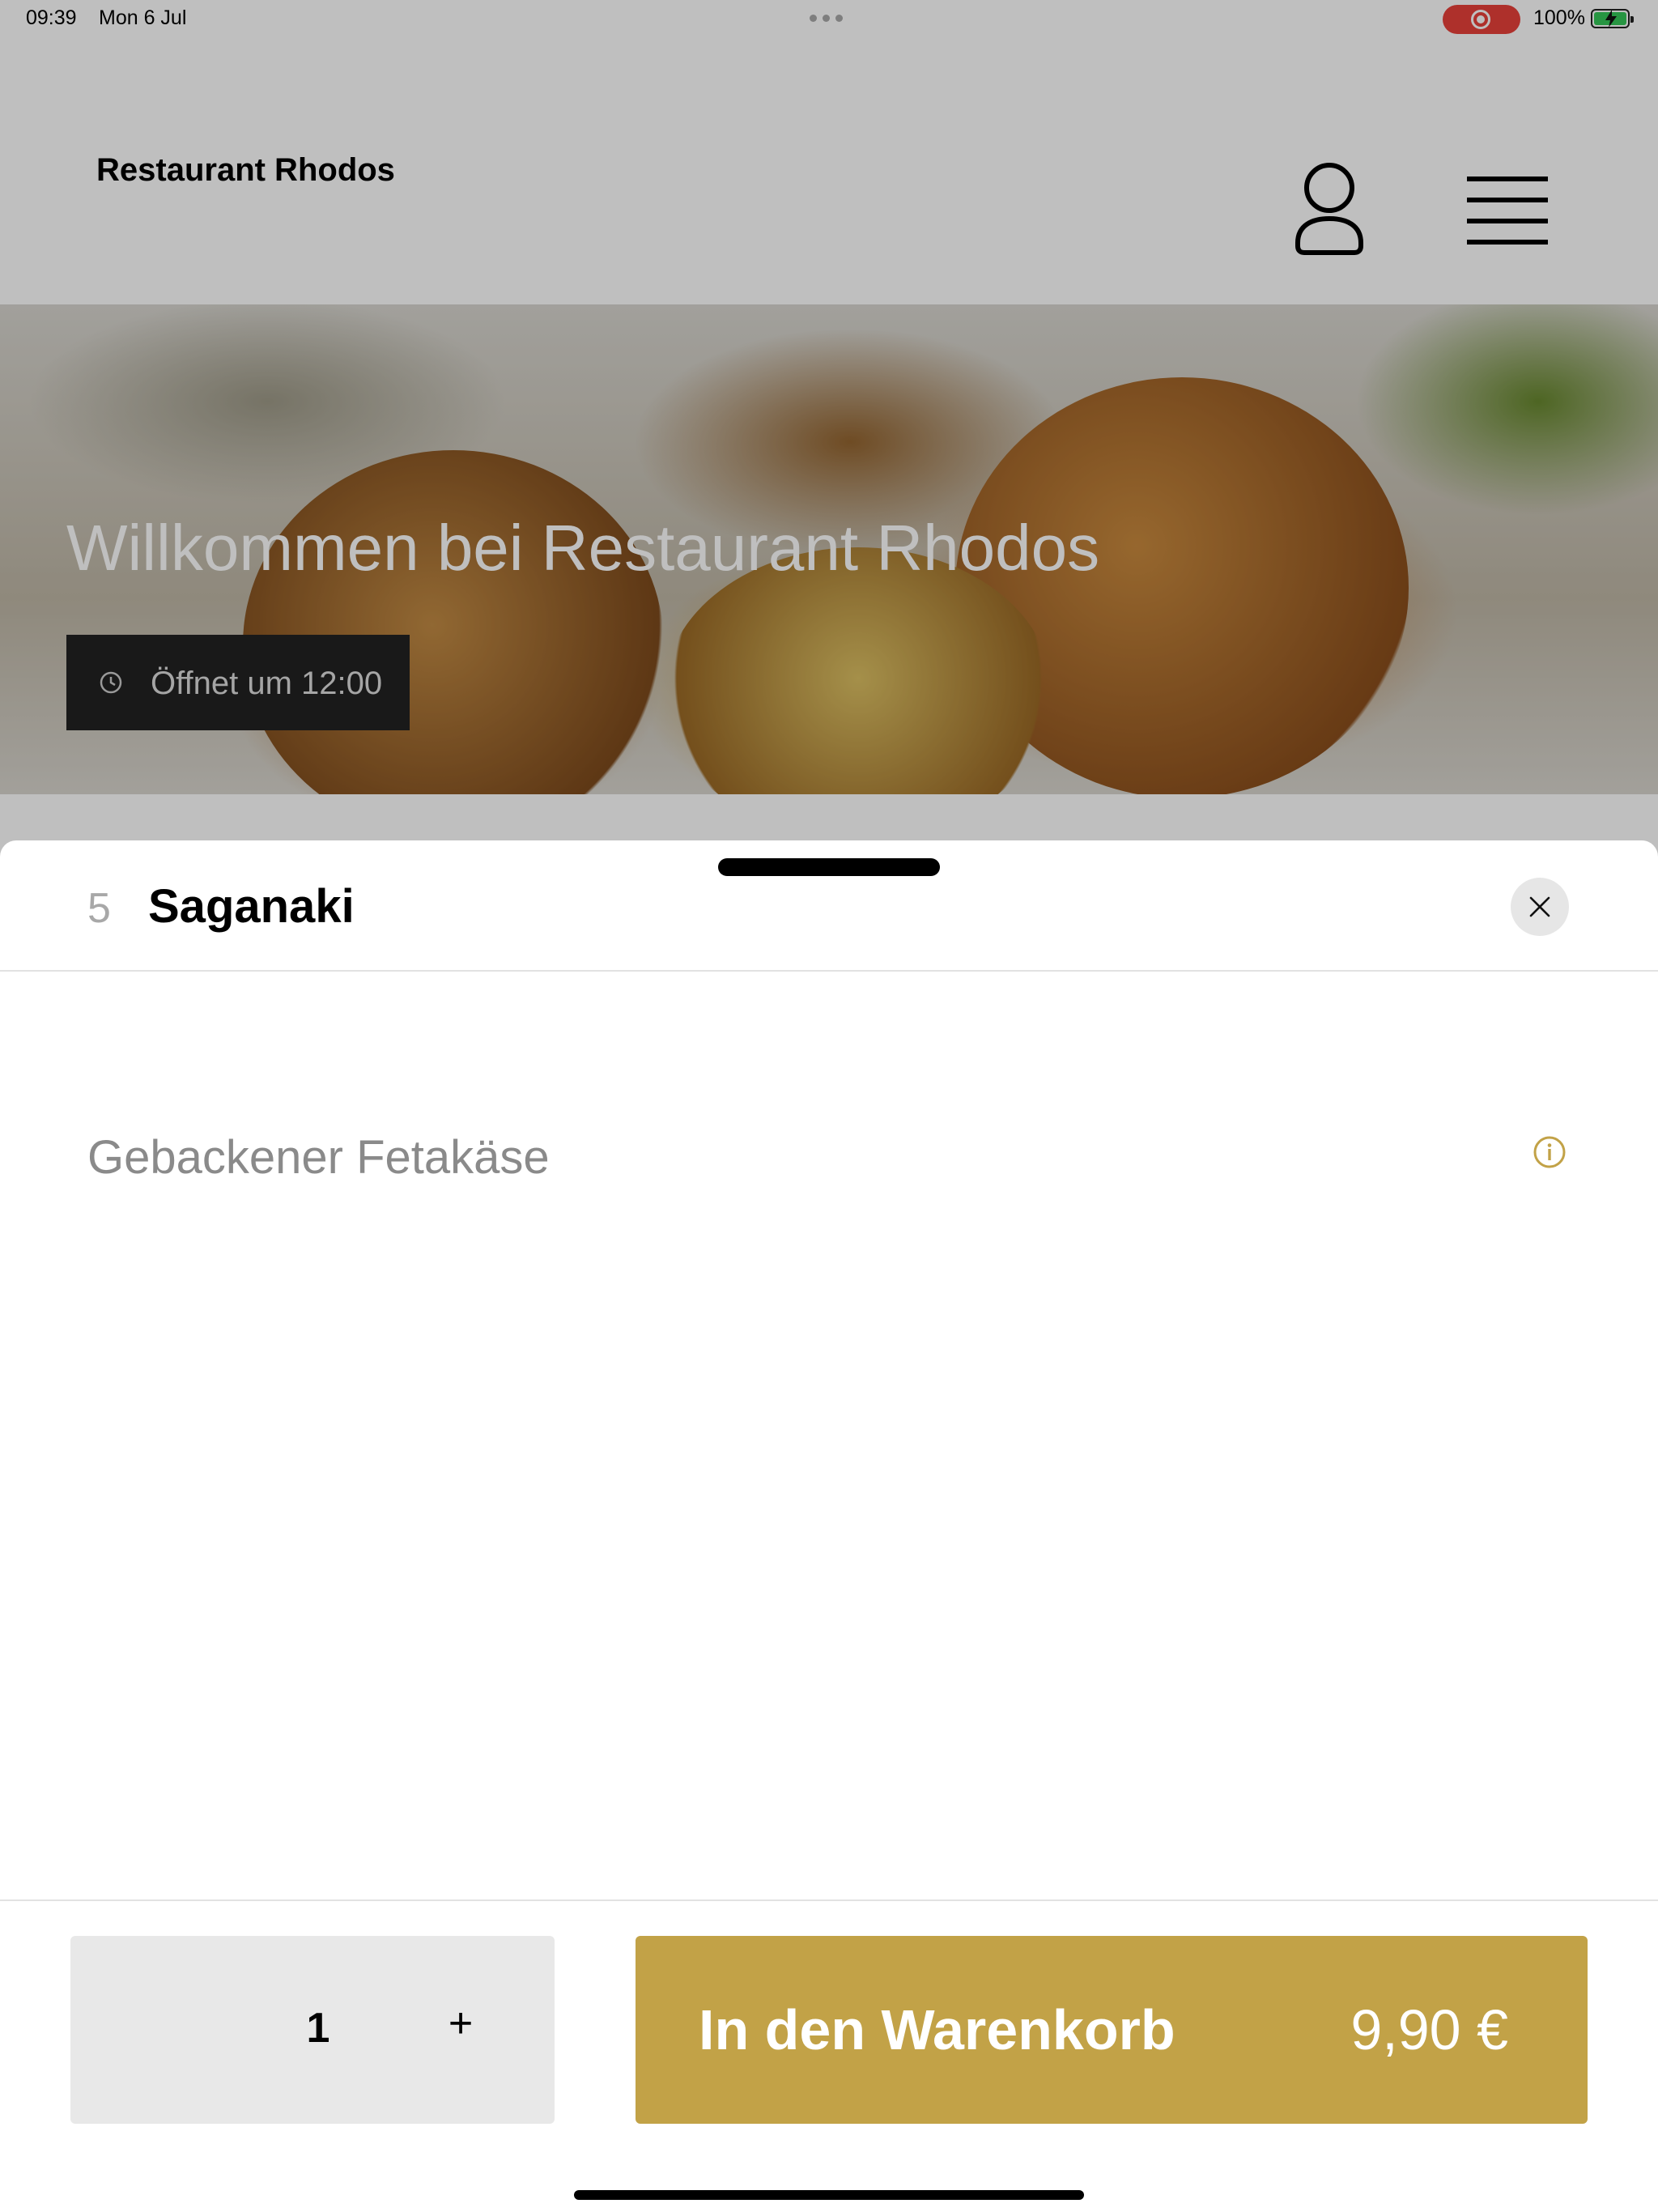  Describe the element at coordinates (460, 2028) in the screenshot. I see `increase-quantity-button: +` at that location.